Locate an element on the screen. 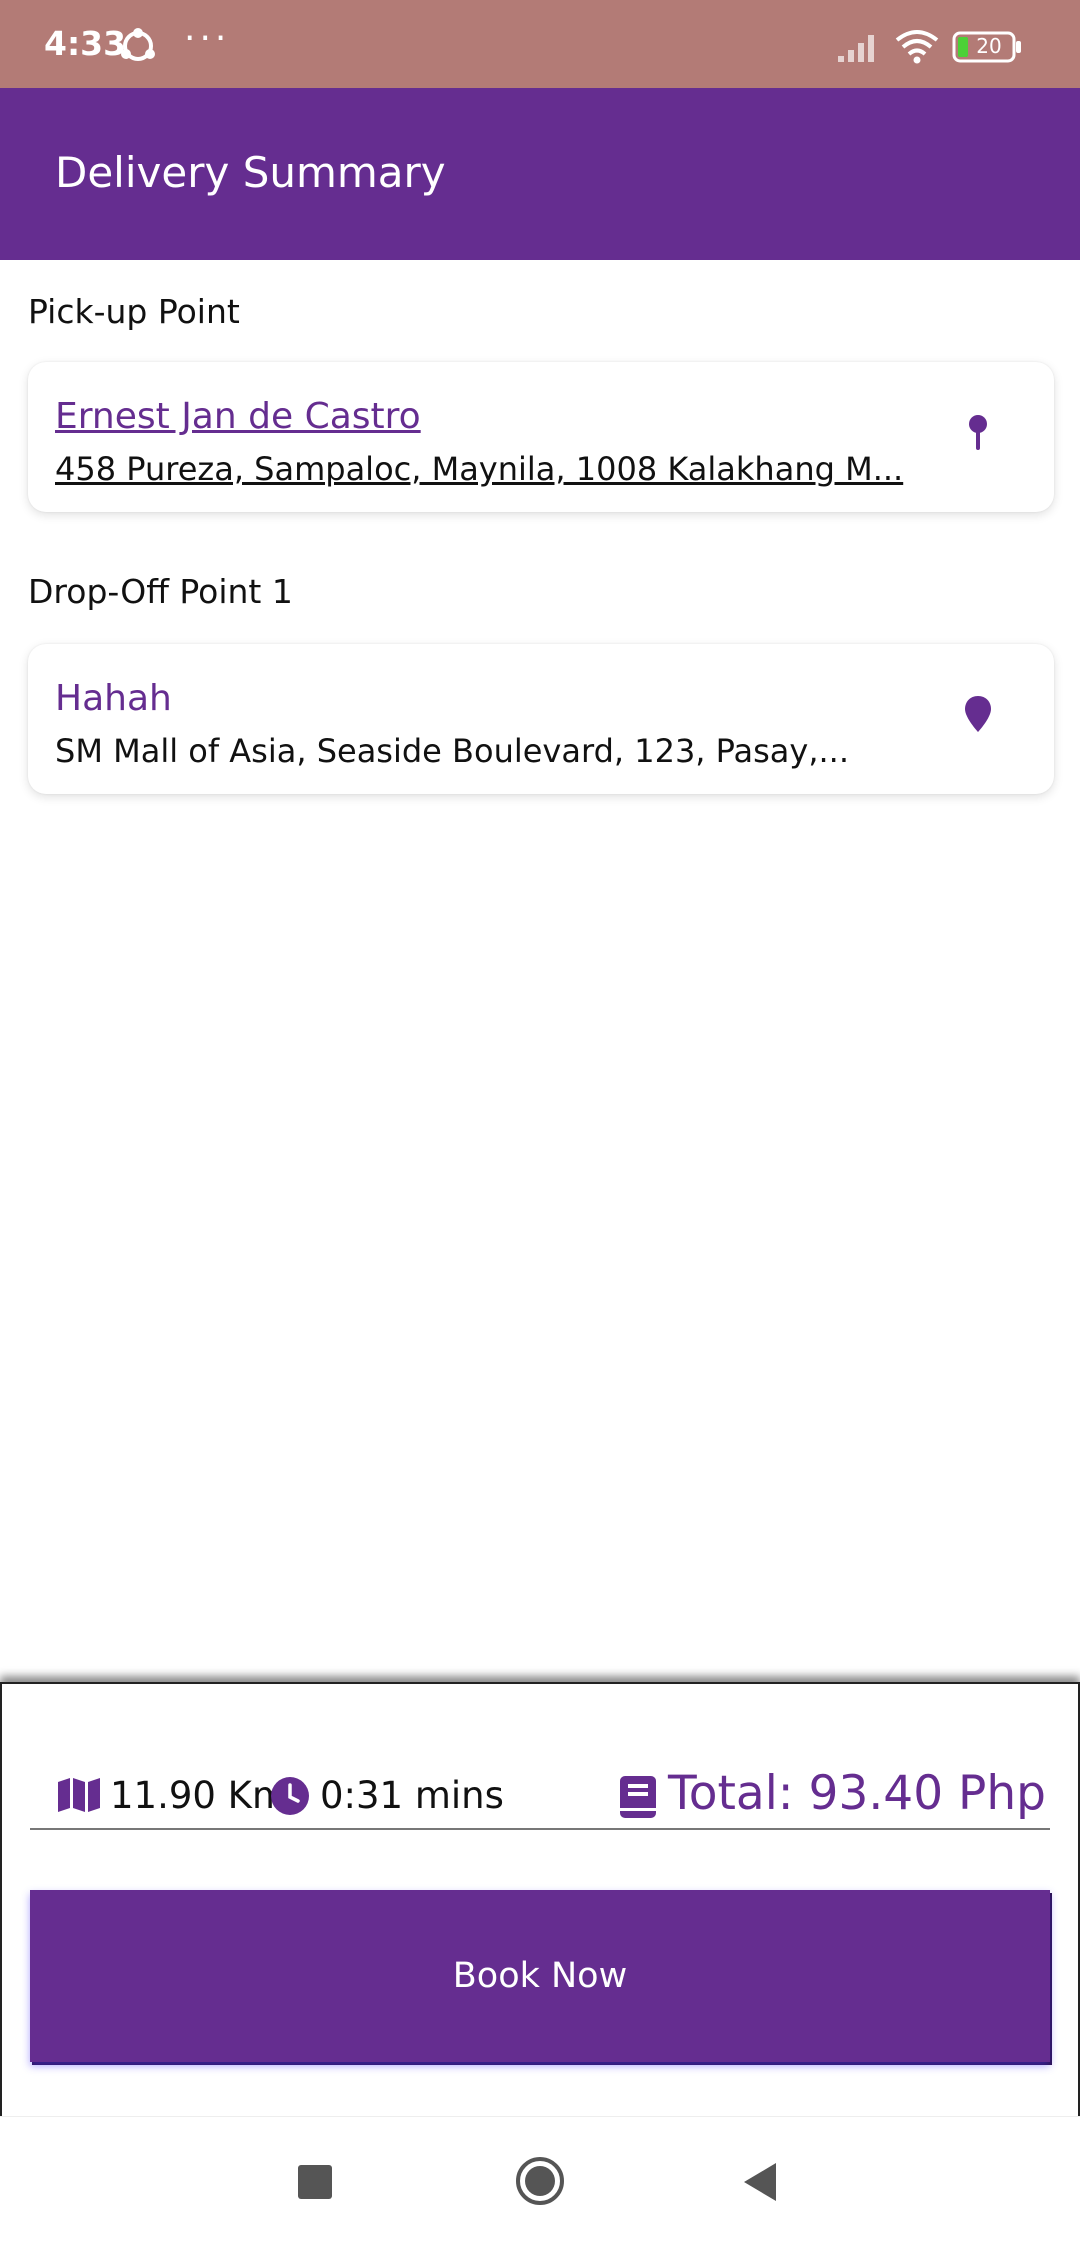 The image size is (1080, 2246). home-icon is located at coordinates (540, 2181).